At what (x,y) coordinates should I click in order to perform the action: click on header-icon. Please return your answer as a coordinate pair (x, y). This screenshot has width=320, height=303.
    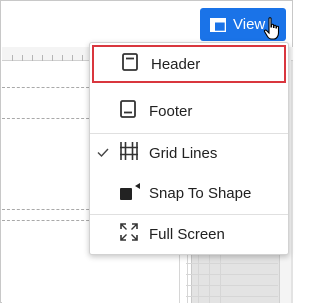
    Looking at the image, I should click on (130, 64).